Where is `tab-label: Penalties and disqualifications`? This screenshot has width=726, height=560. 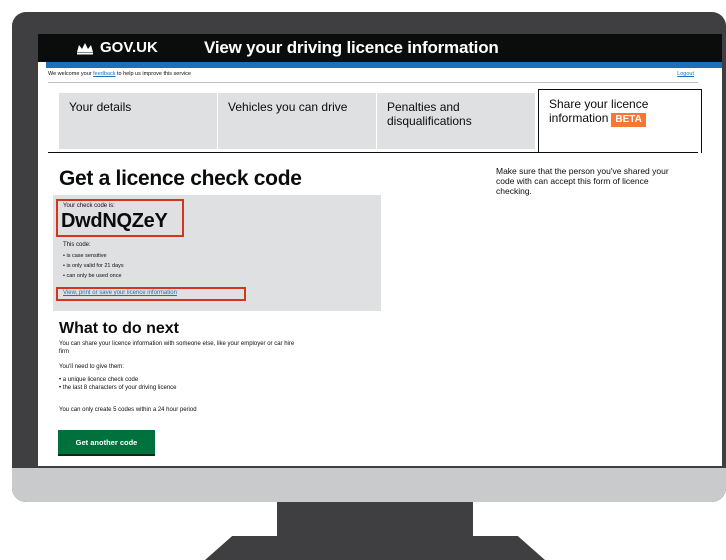
tab-label: Penalties and disqualifications is located at coordinates (429, 114).